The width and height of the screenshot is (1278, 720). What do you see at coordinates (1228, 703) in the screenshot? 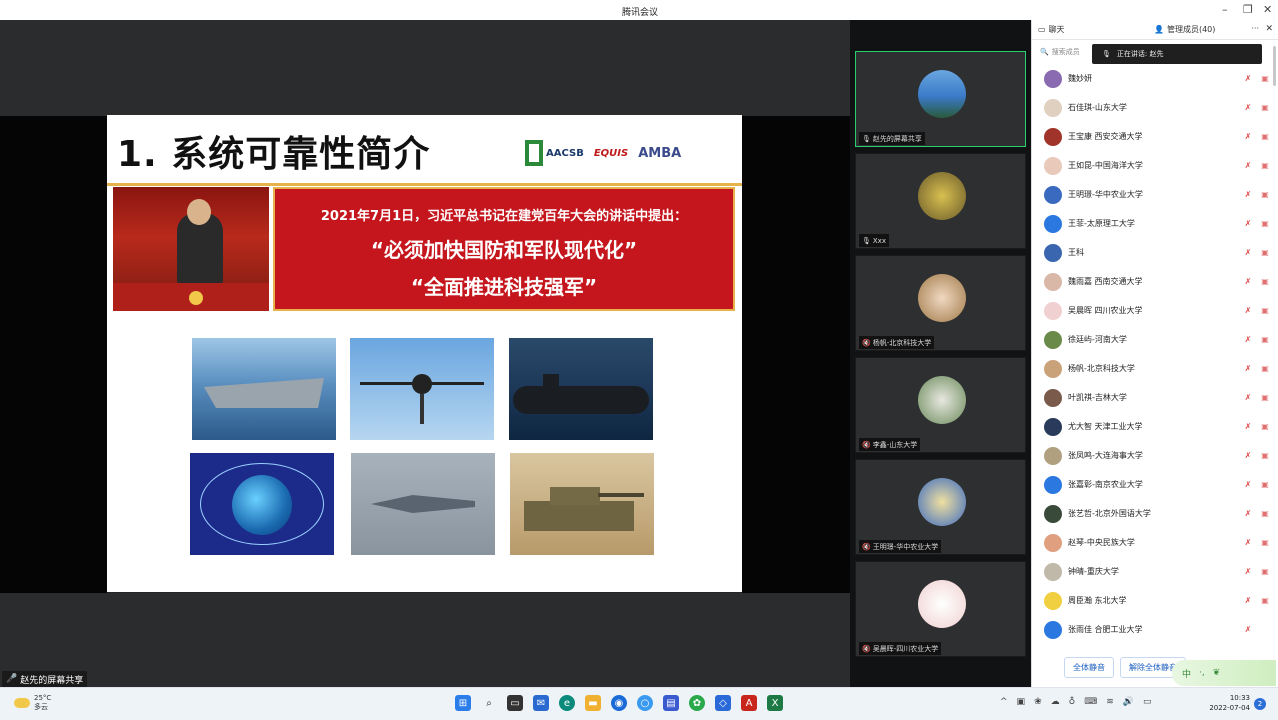
I see `clock: 10:33 2022-07-04` at bounding box center [1228, 703].